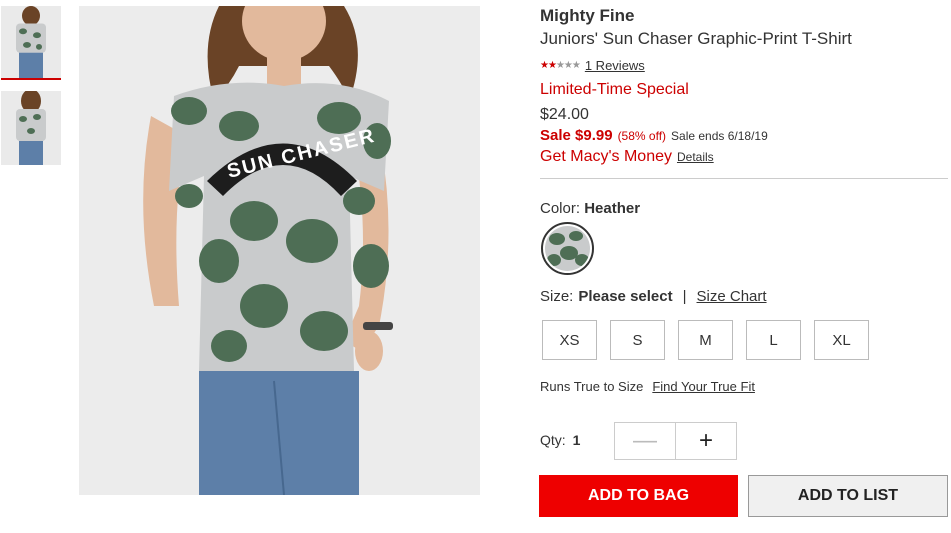 This screenshot has width=951, height=533. I want to click on quantity-row: Qty: 1, so click(560, 440).